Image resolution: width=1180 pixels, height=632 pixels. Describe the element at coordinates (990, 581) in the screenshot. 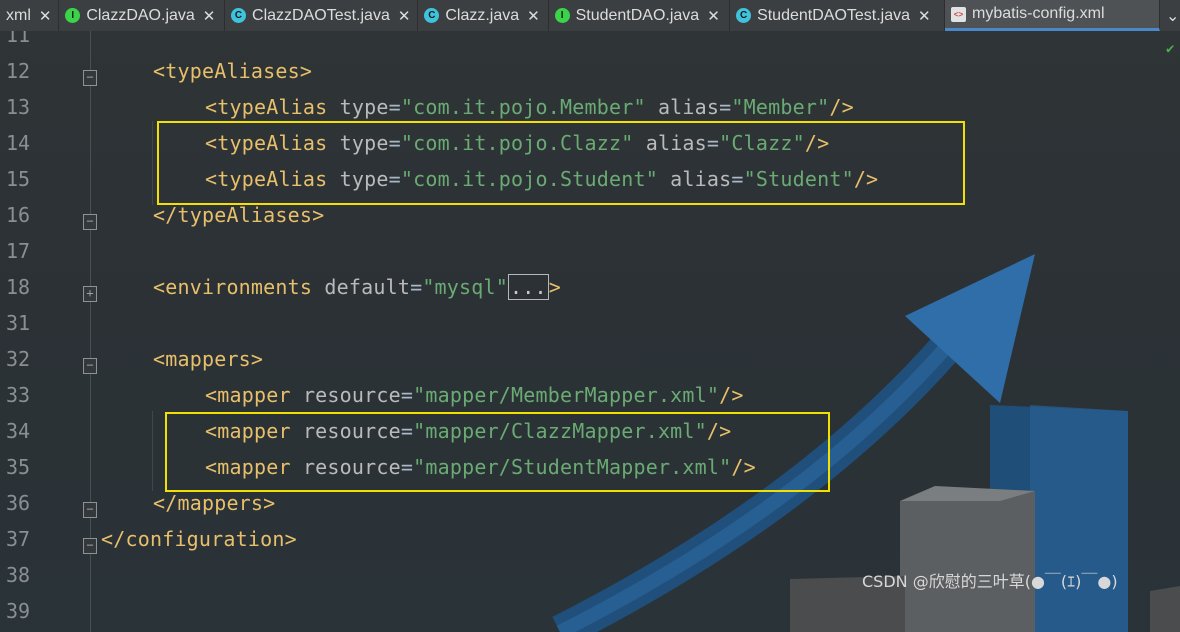

I see `watermark: CSDN @欣慰的三叶草(●￣(ｴ)￣●)` at that location.